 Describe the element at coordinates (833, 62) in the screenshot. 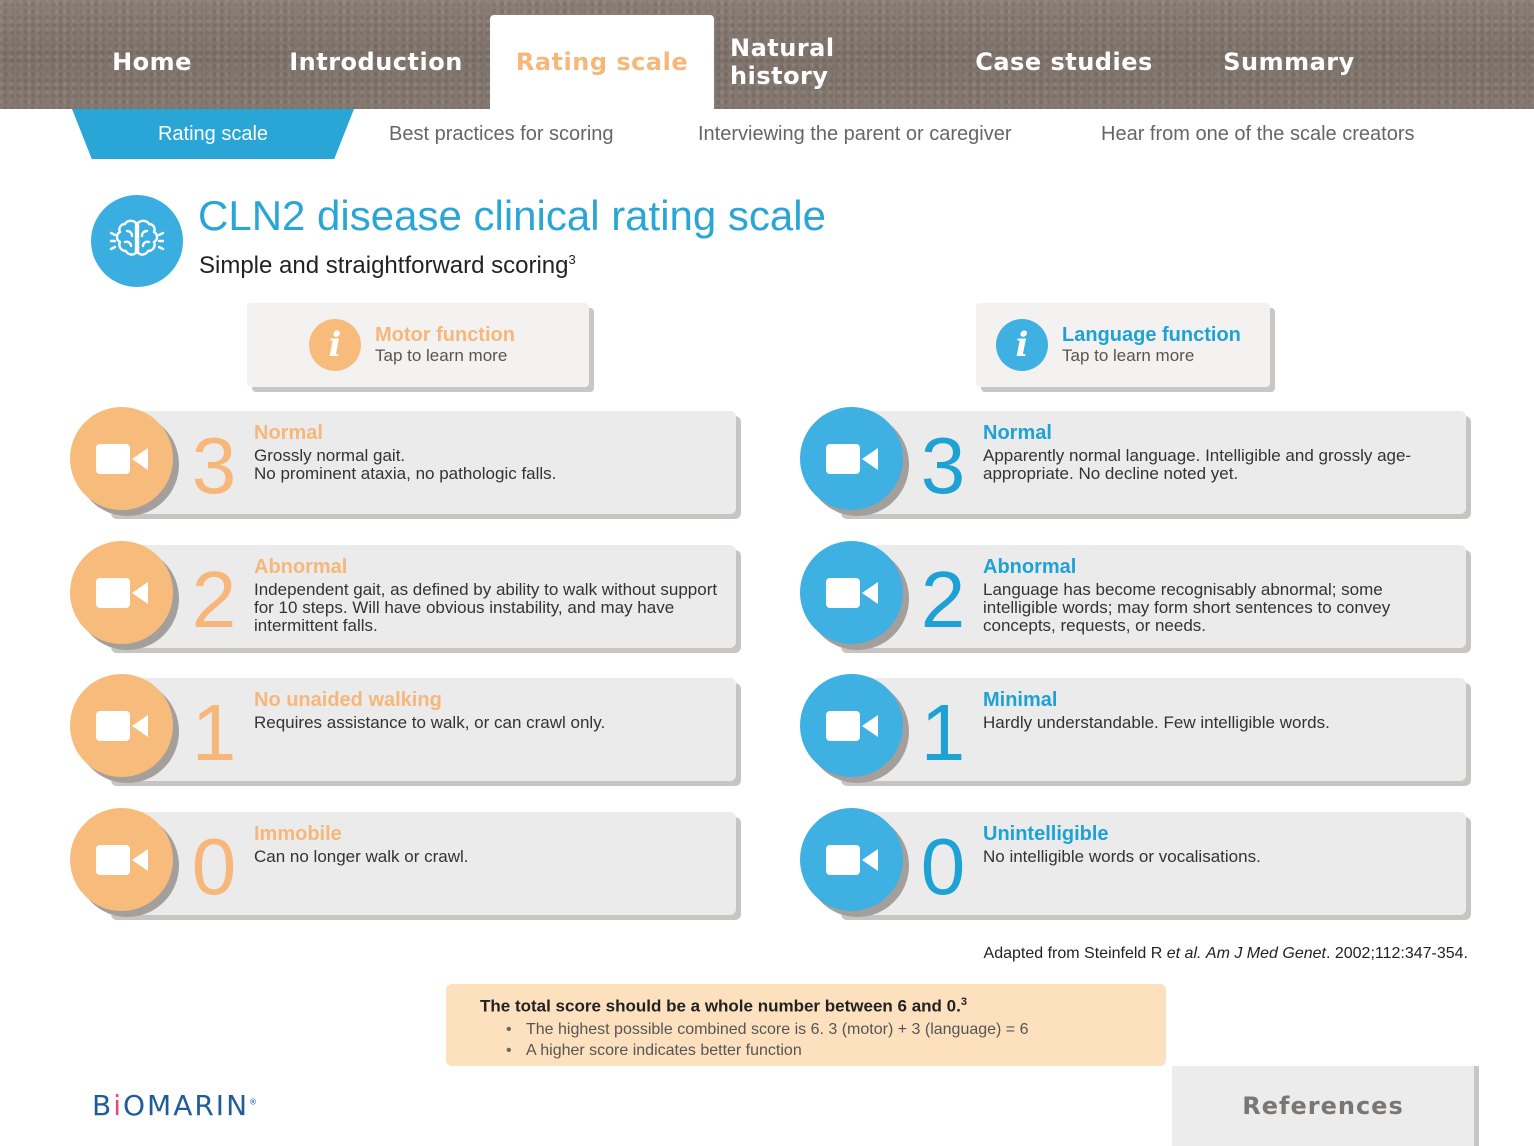

I see `nav-natural-history: Natural history` at that location.